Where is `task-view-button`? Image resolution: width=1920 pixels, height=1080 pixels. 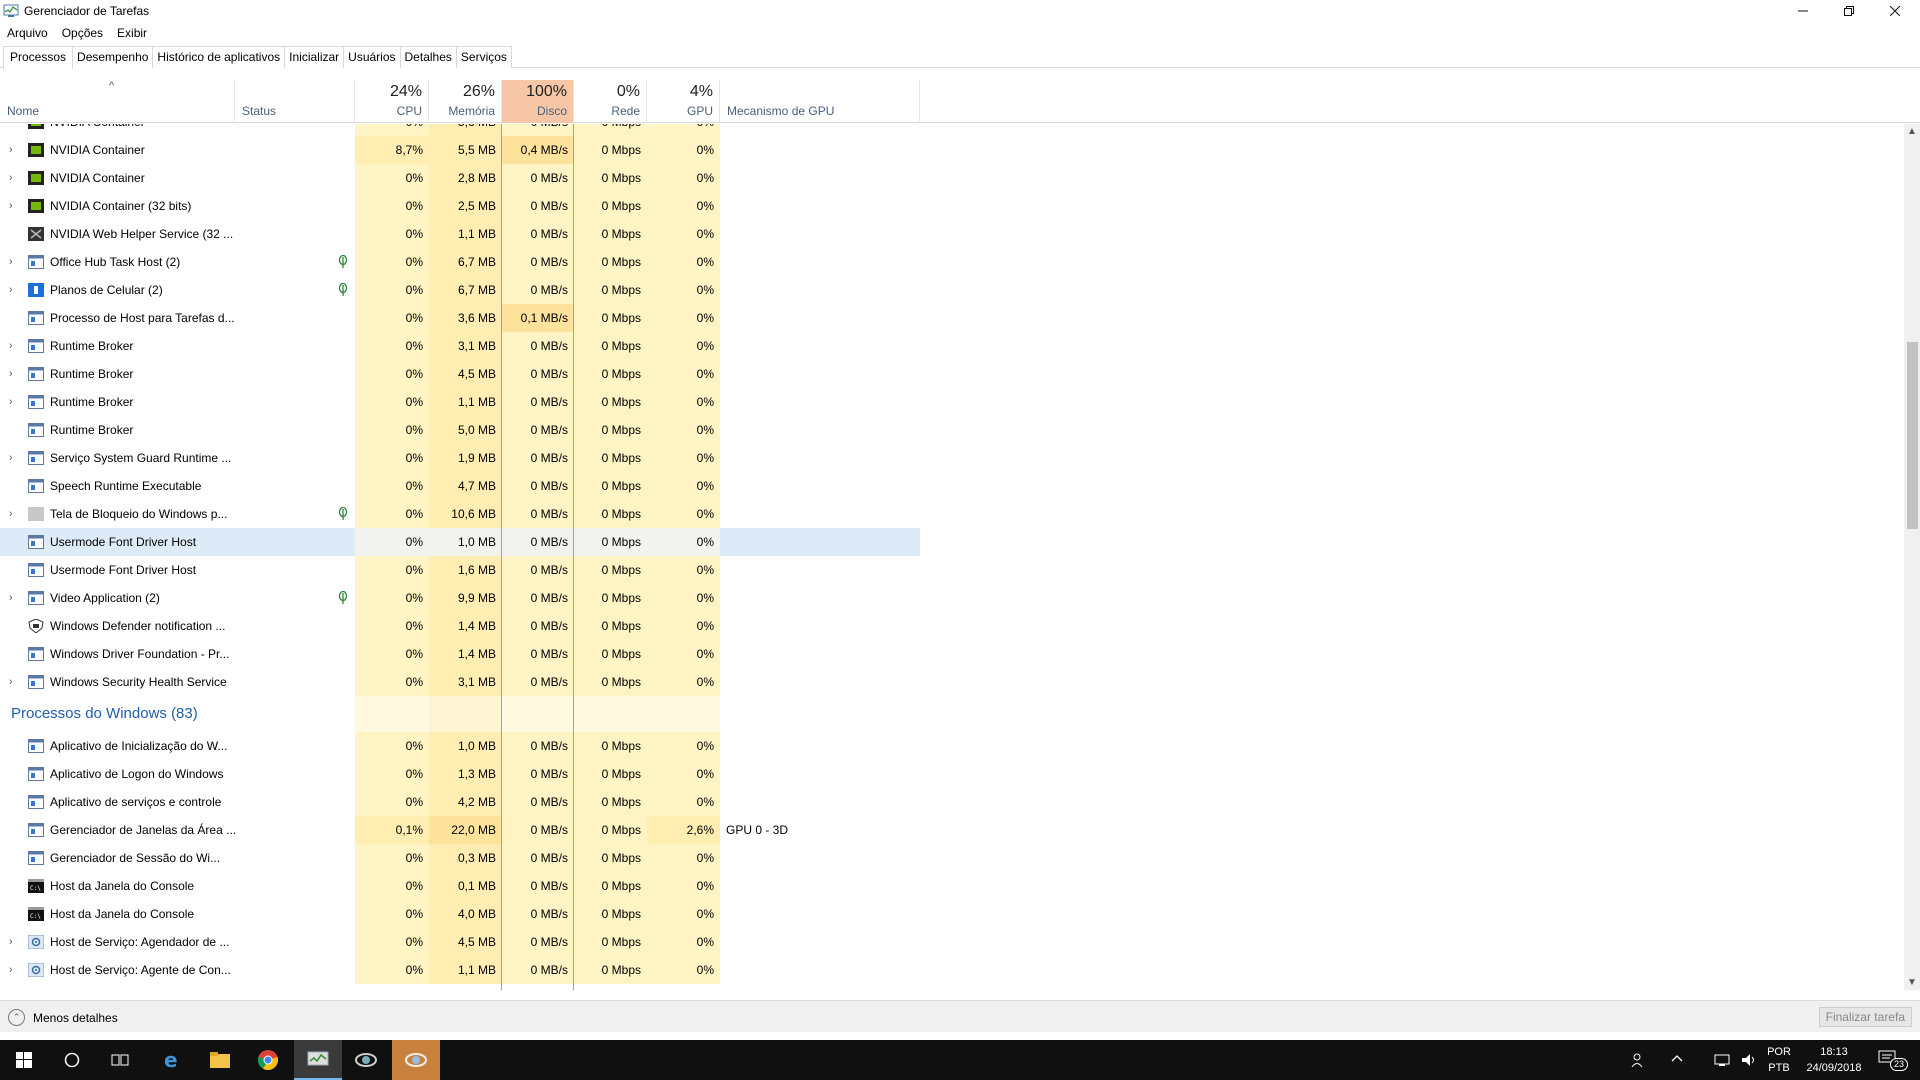 task-view-button is located at coordinates (120, 1060).